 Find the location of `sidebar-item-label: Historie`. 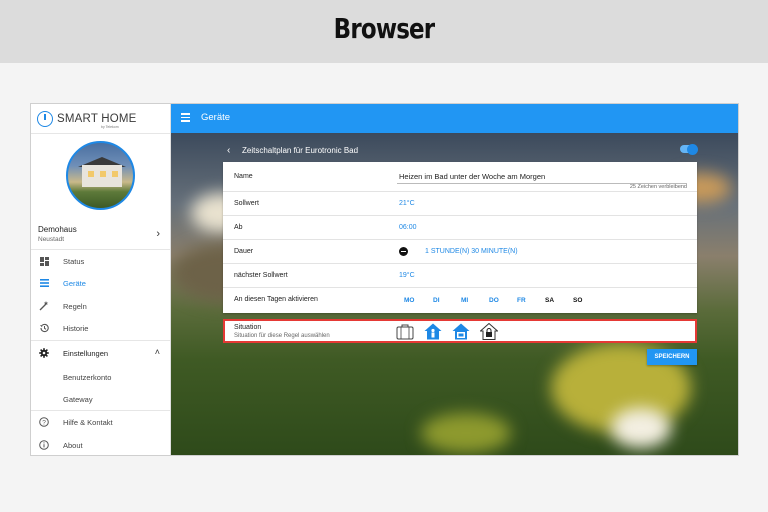

sidebar-item-label: Historie is located at coordinates (76, 328).